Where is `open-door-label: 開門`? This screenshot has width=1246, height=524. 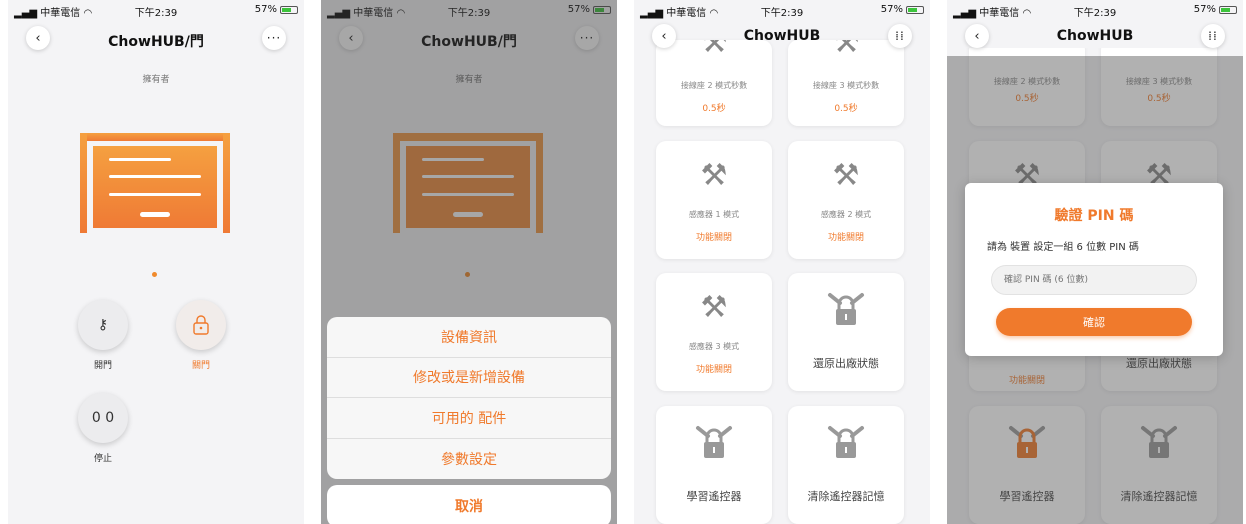
open-door-label: 開門 is located at coordinates (102, 366).